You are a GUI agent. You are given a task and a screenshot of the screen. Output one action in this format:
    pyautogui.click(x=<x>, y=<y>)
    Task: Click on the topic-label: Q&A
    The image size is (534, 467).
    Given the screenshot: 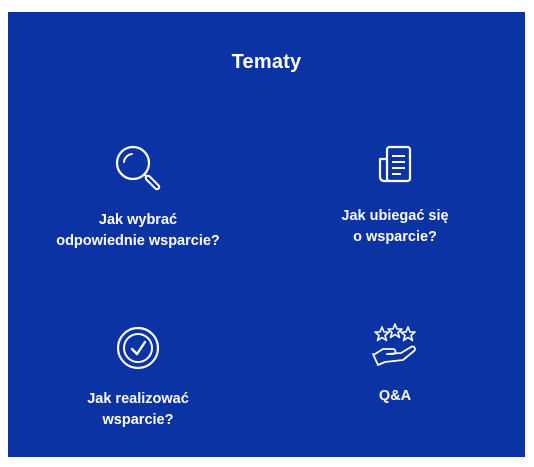 What is the action you would take?
    pyautogui.click(x=395, y=396)
    